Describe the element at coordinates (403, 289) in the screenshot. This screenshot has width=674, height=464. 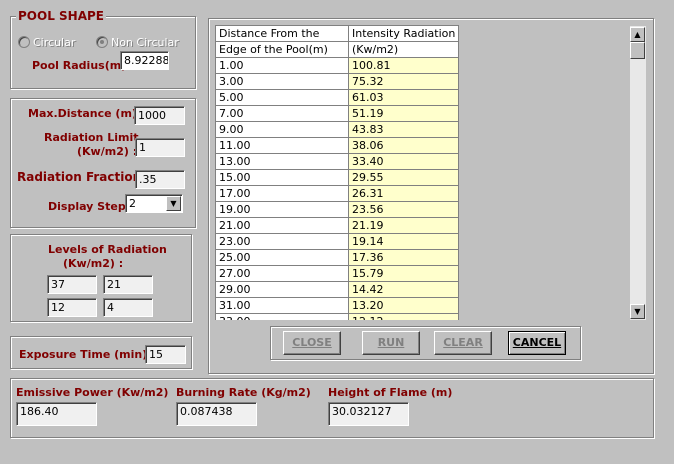
I see `intensity-cell: 14.42` at that location.